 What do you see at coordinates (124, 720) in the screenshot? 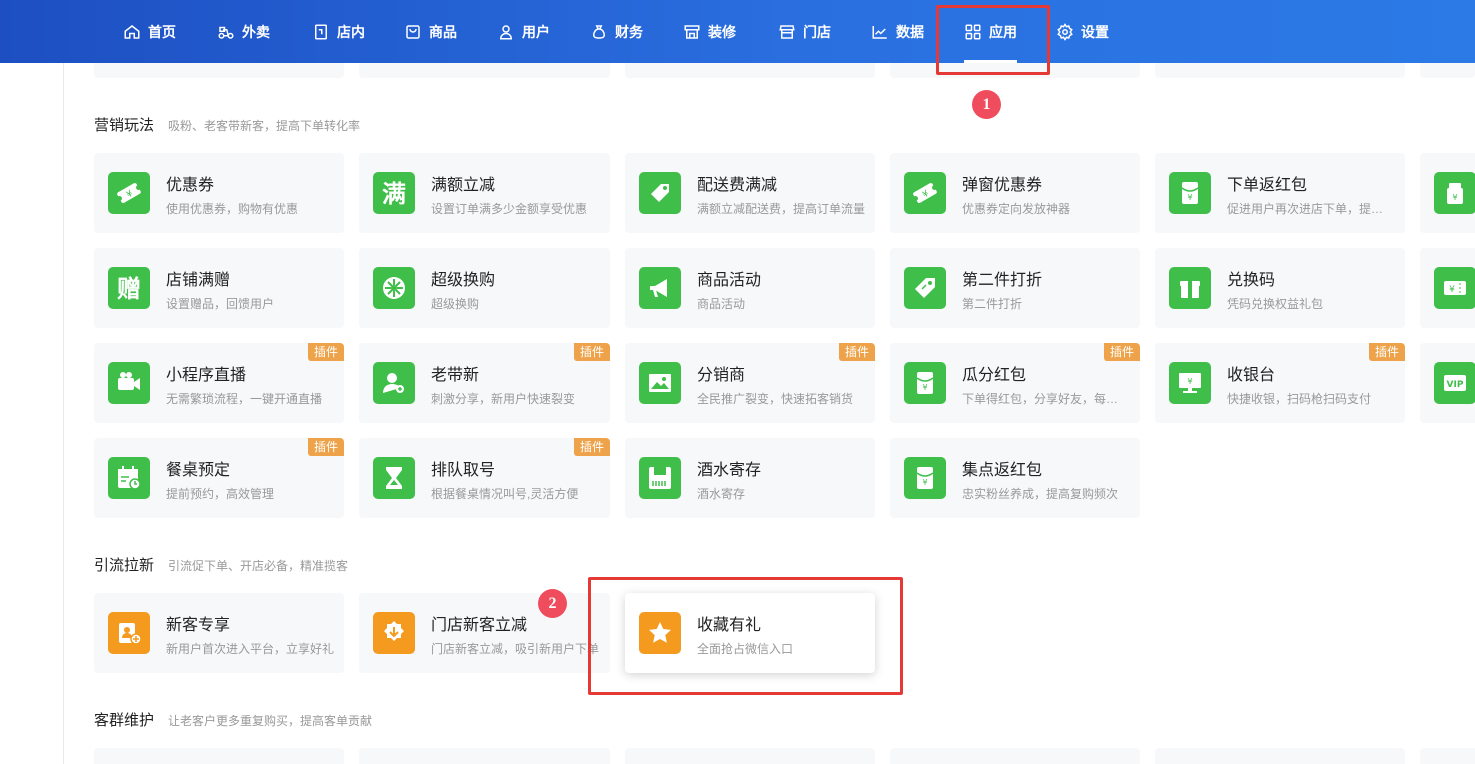
I see `section-title: 客群维护` at bounding box center [124, 720].